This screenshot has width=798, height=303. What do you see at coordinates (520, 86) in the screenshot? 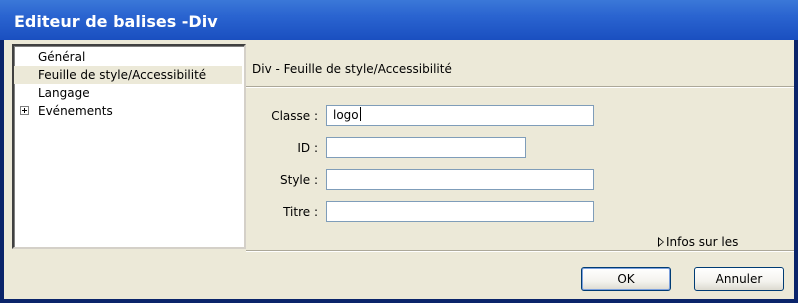
I see `section-divider` at bounding box center [520, 86].